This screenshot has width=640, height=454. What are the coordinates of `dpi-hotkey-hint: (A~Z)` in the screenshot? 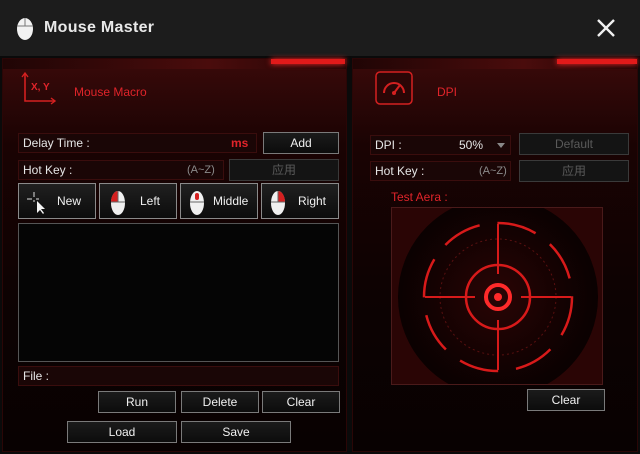 It's located at (493, 171).